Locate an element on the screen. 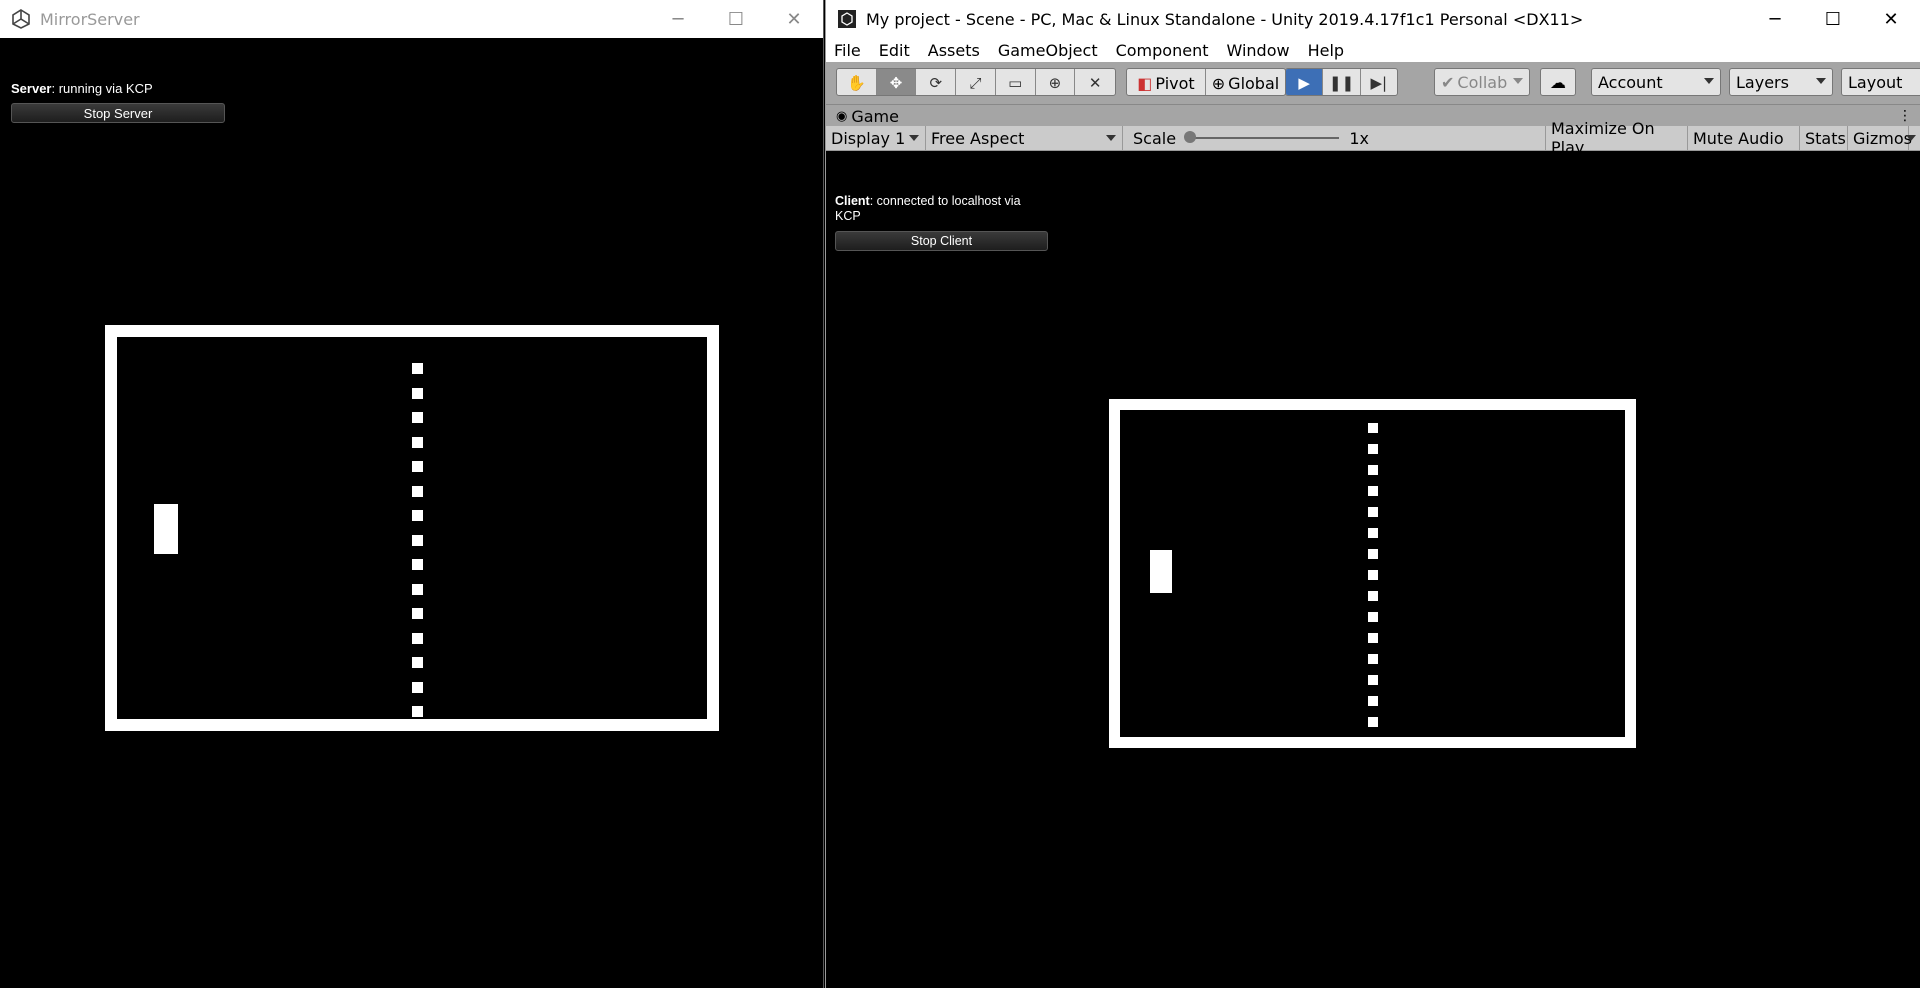  rect-icon: ▭ is located at coordinates (1016, 82).